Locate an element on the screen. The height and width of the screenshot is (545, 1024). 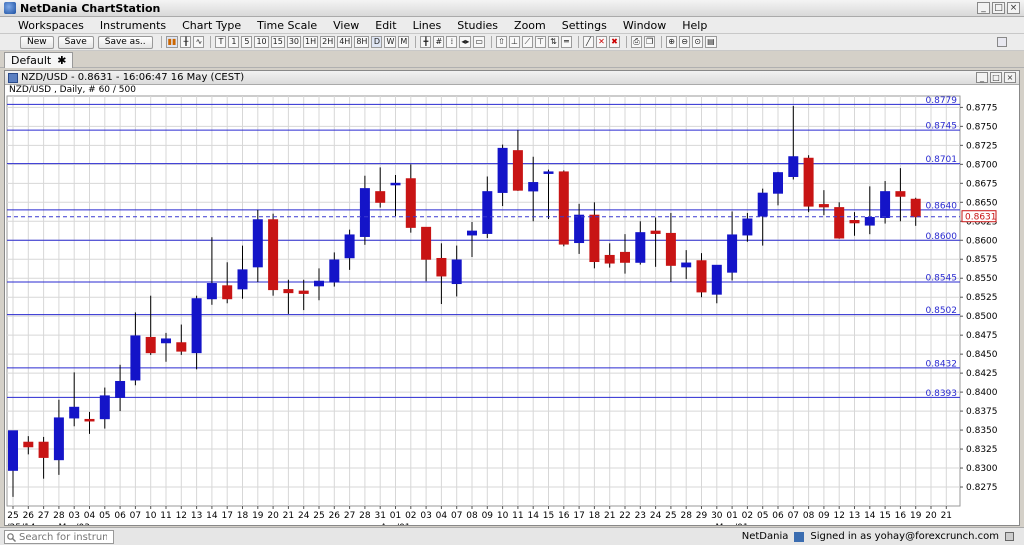
scale-1min-button: 1 is located at coordinates (234, 42).